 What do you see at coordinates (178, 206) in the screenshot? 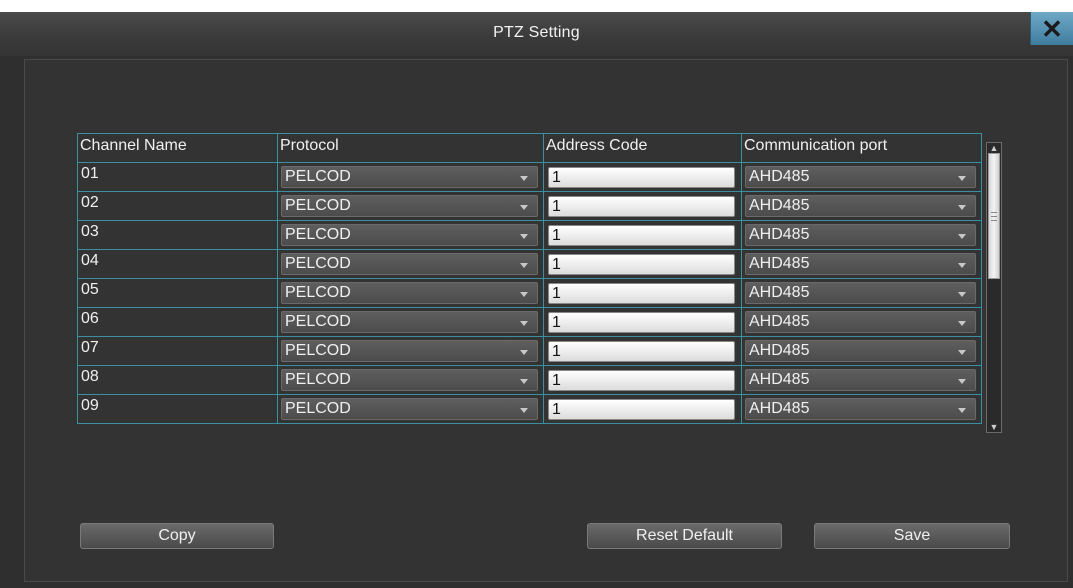
I see `channel-name: 02` at bounding box center [178, 206].